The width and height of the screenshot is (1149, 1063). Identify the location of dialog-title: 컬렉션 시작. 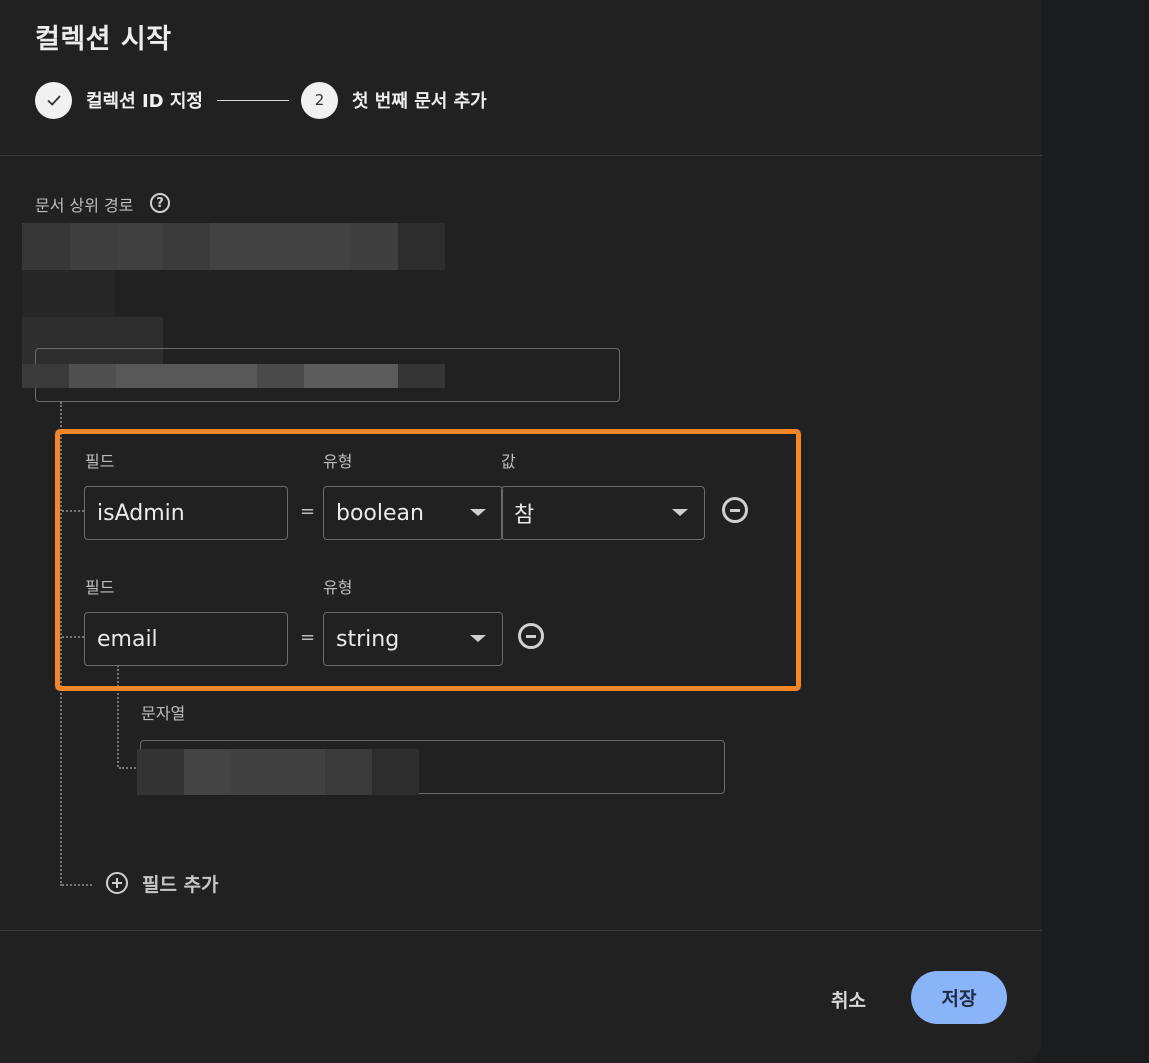
(103, 39).